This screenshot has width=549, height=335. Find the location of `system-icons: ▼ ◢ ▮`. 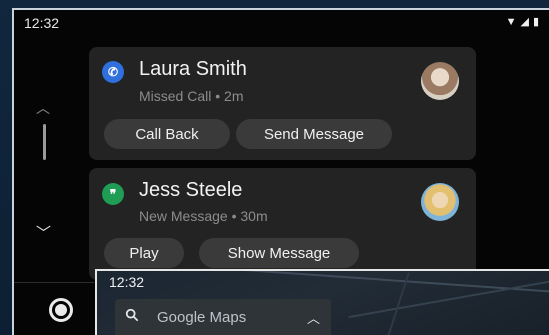

system-icons: ▼ ◢ ▮ is located at coordinates (522, 22).